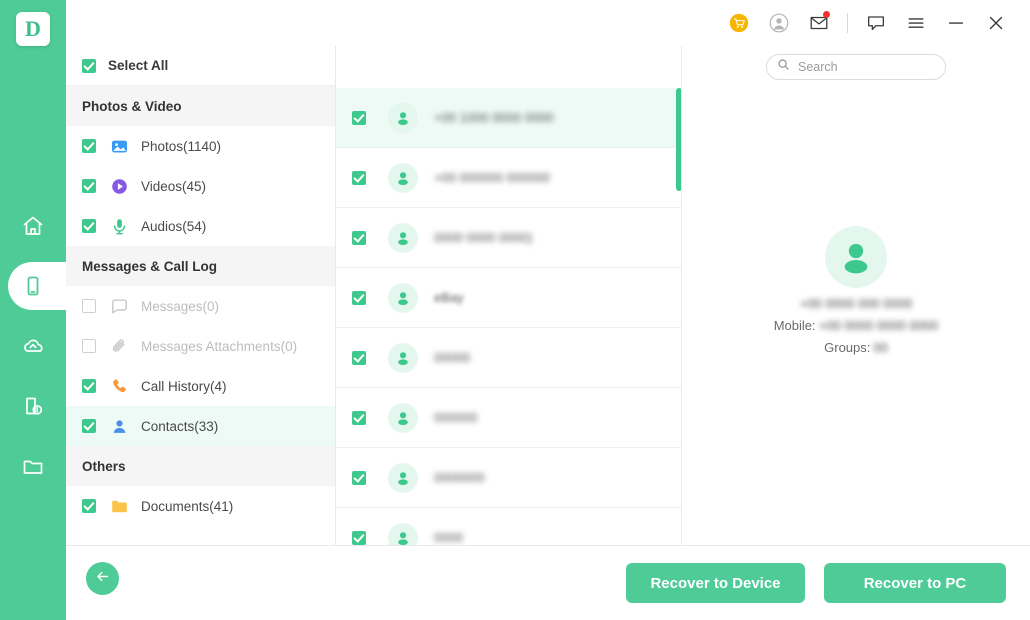 The width and height of the screenshot is (1030, 620). Describe the element at coordinates (200, 386) in the screenshot. I see `sidebar-item-call-history: Call History(4)` at that location.